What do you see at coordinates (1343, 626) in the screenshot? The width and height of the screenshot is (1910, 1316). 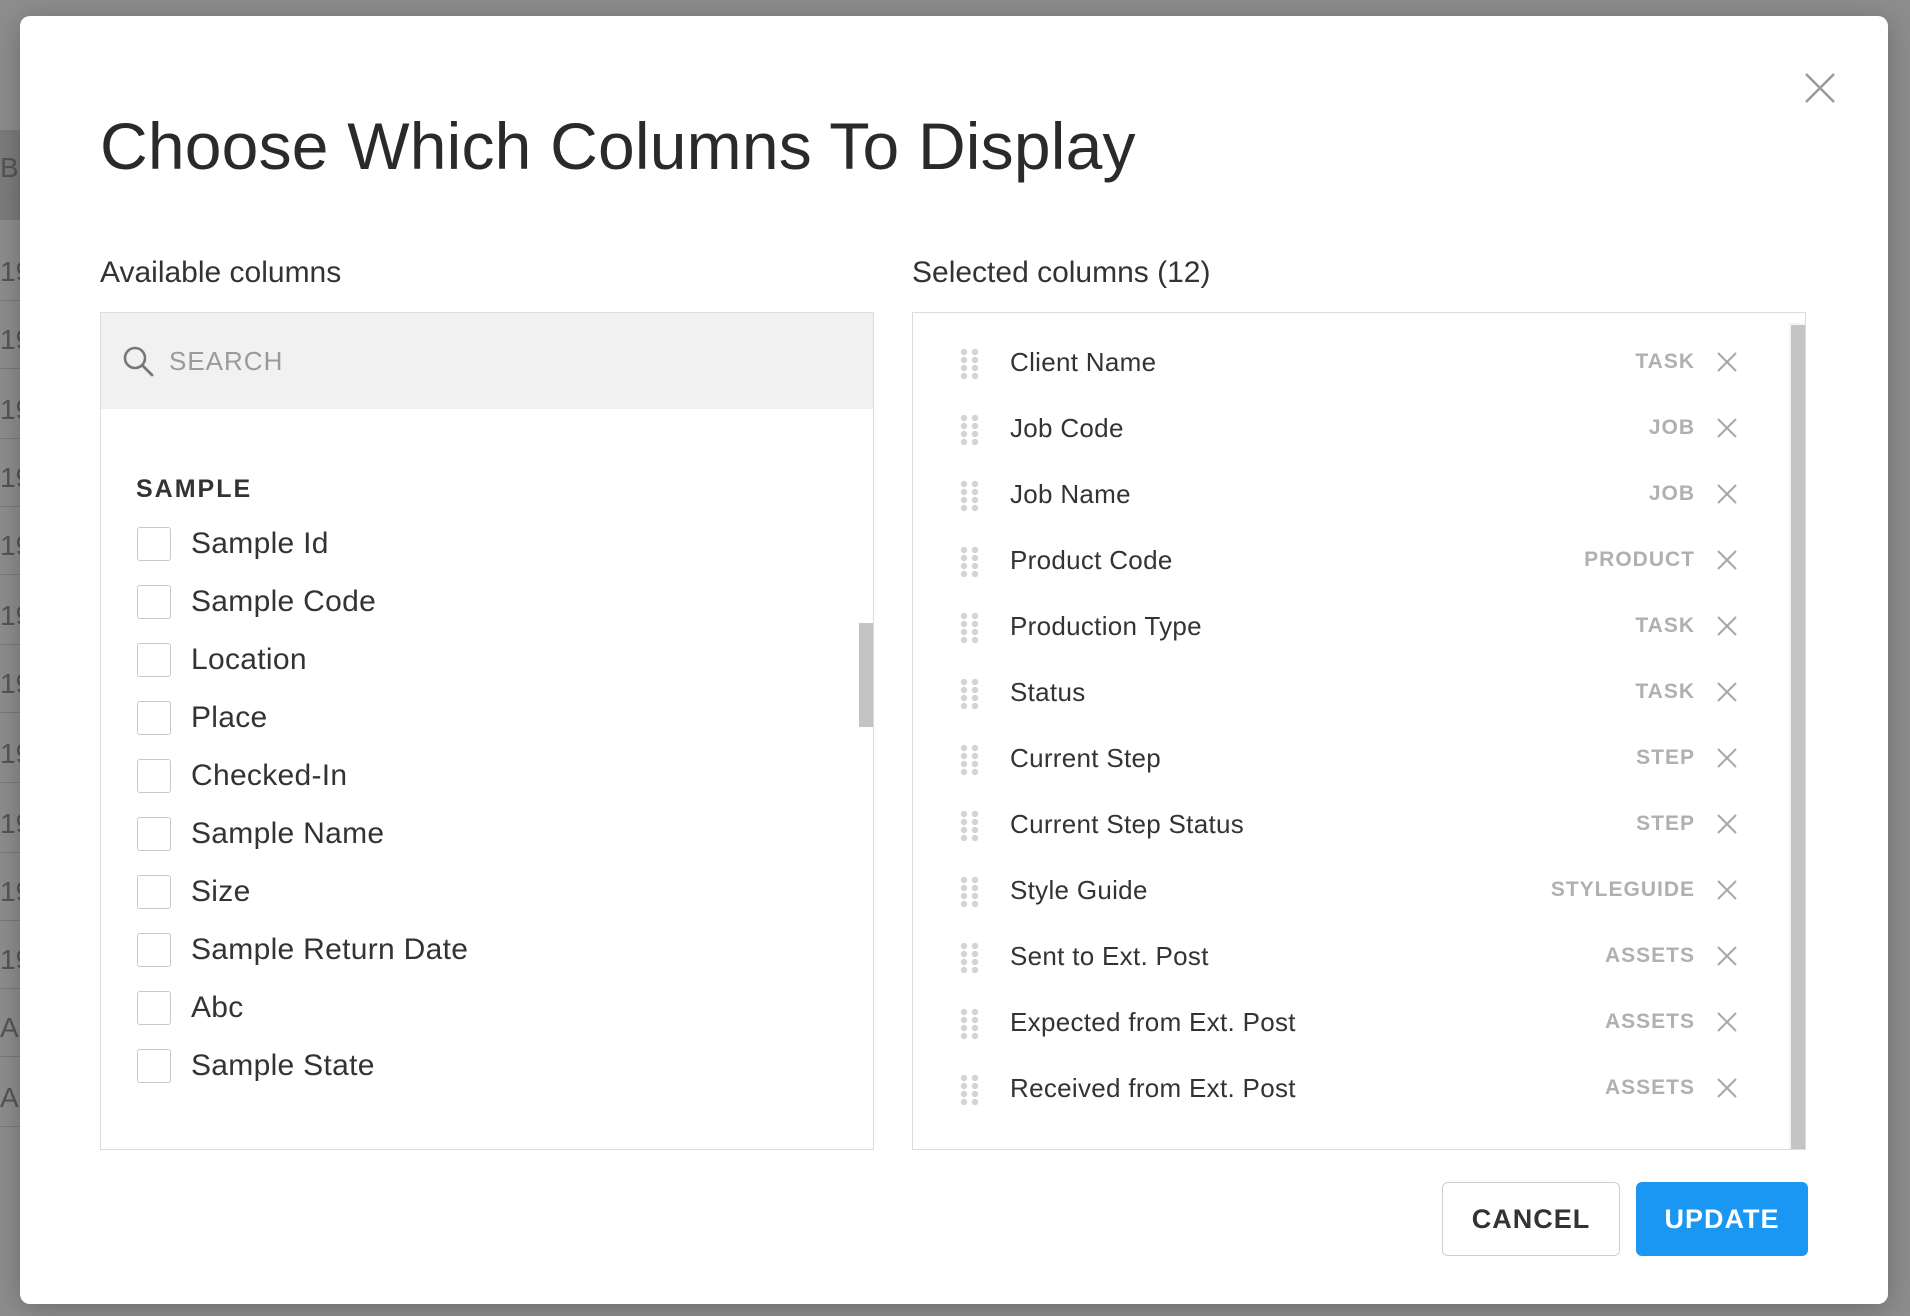 I see `selected-column-item: Production Type TASK` at bounding box center [1343, 626].